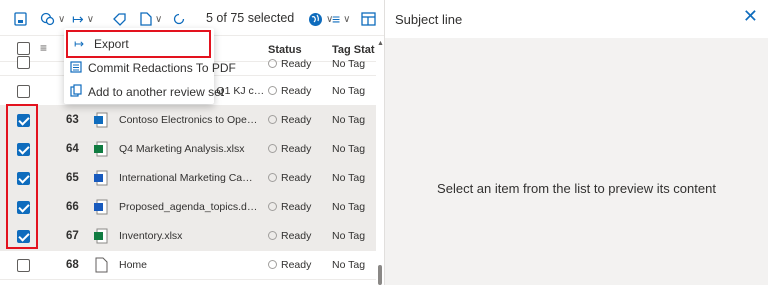  I want to click on export-highlight-box, so click(138, 44).